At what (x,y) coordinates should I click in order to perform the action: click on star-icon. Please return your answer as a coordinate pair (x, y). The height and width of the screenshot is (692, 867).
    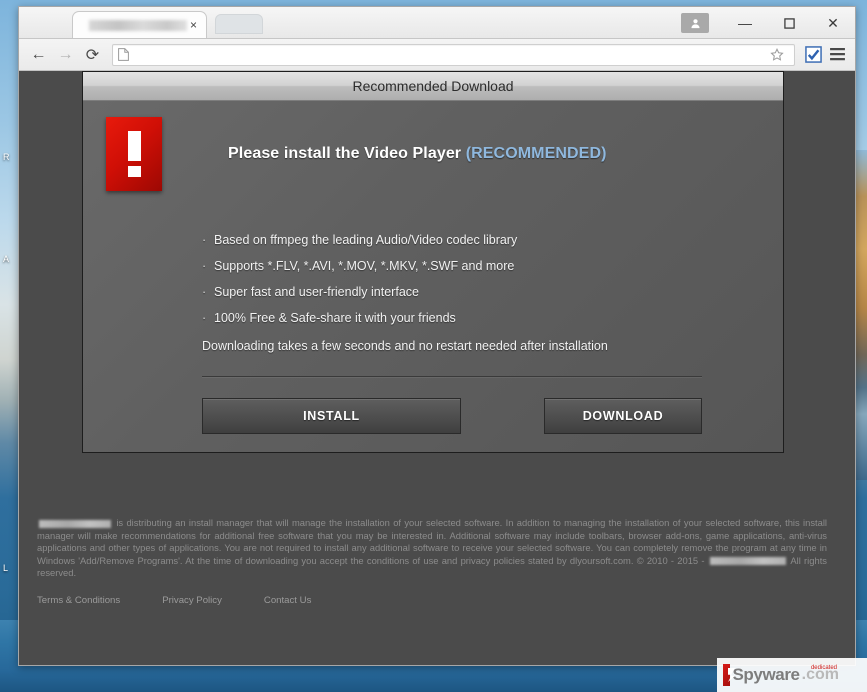
    Looking at the image, I should click on (777, 54).